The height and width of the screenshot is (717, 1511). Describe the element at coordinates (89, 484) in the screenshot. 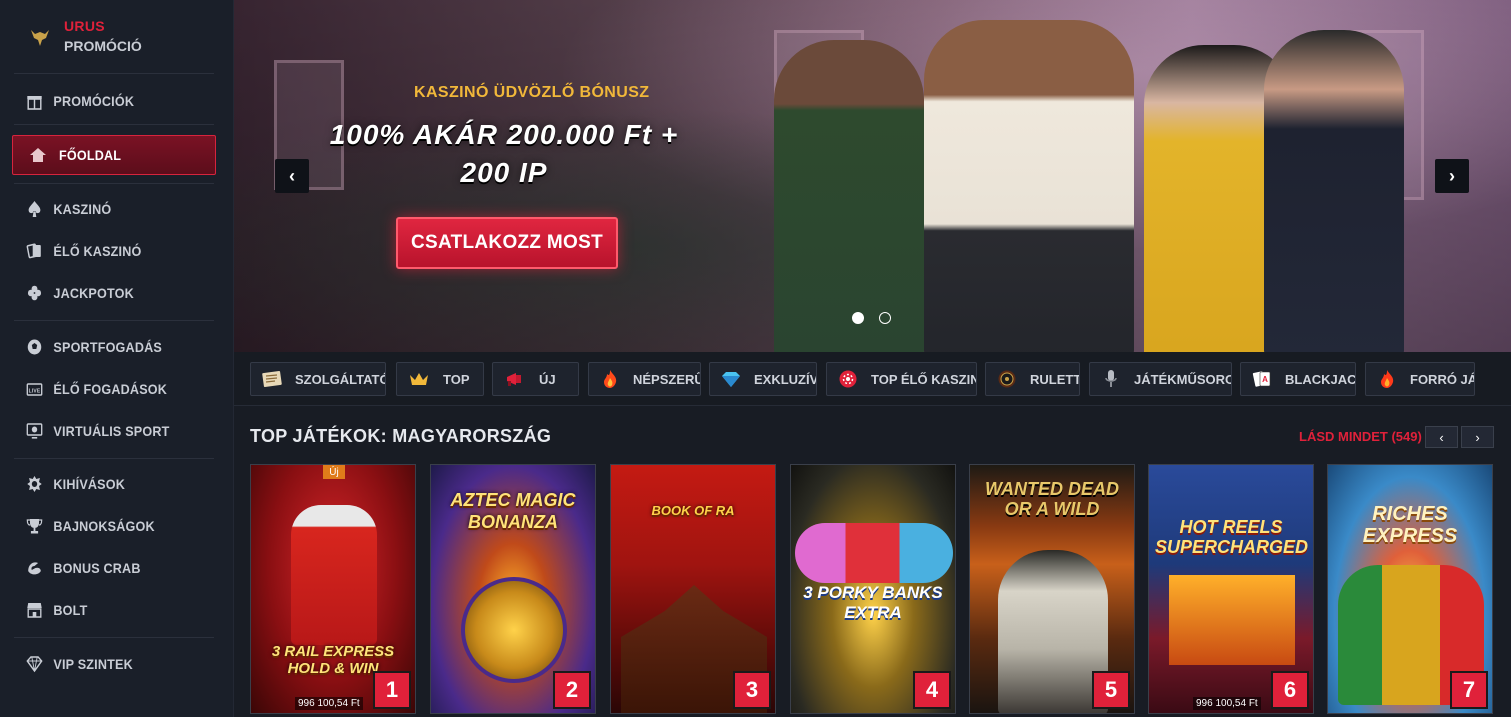

I see `sidebar-item-label: KIHÍVÁSOK` at that location.